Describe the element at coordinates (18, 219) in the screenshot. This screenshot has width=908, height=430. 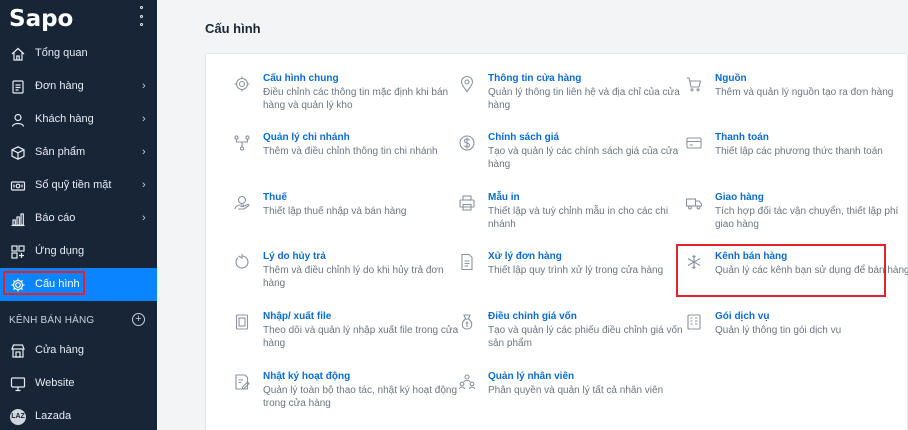
I see `chart-icon` at that location.